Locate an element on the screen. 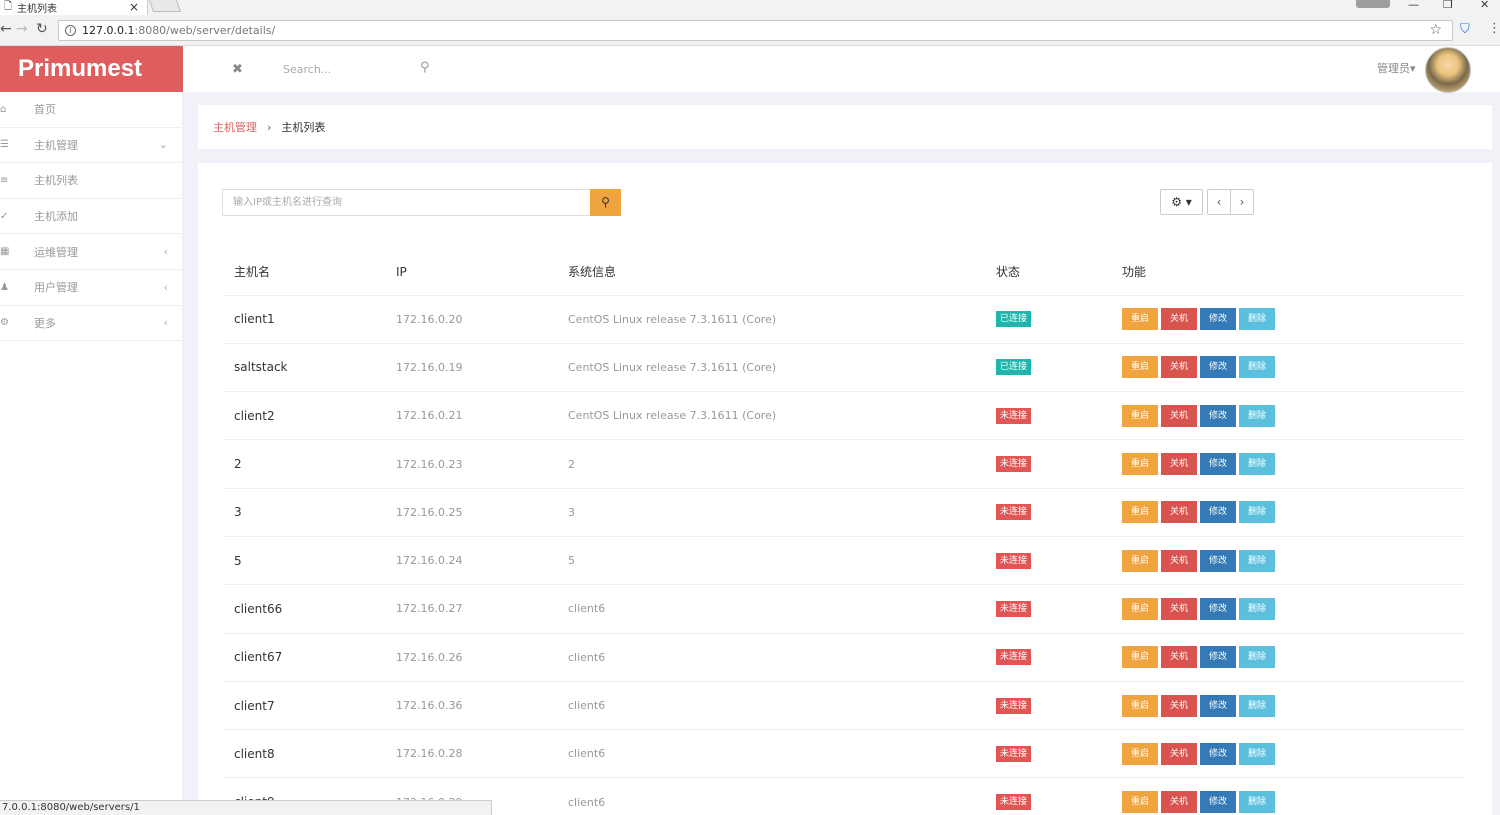 The image size is (1500, 815). browser-tab: 🗋 主机列表 × is located at coordinates (74, 7).